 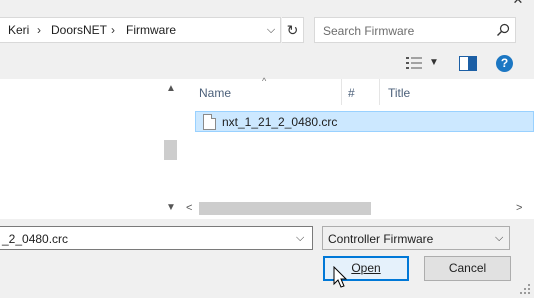 What do you see at coordinates (519, 208) in the screenshot?
I see `scroll-right-icon: >` at bounding box center [519, 208].